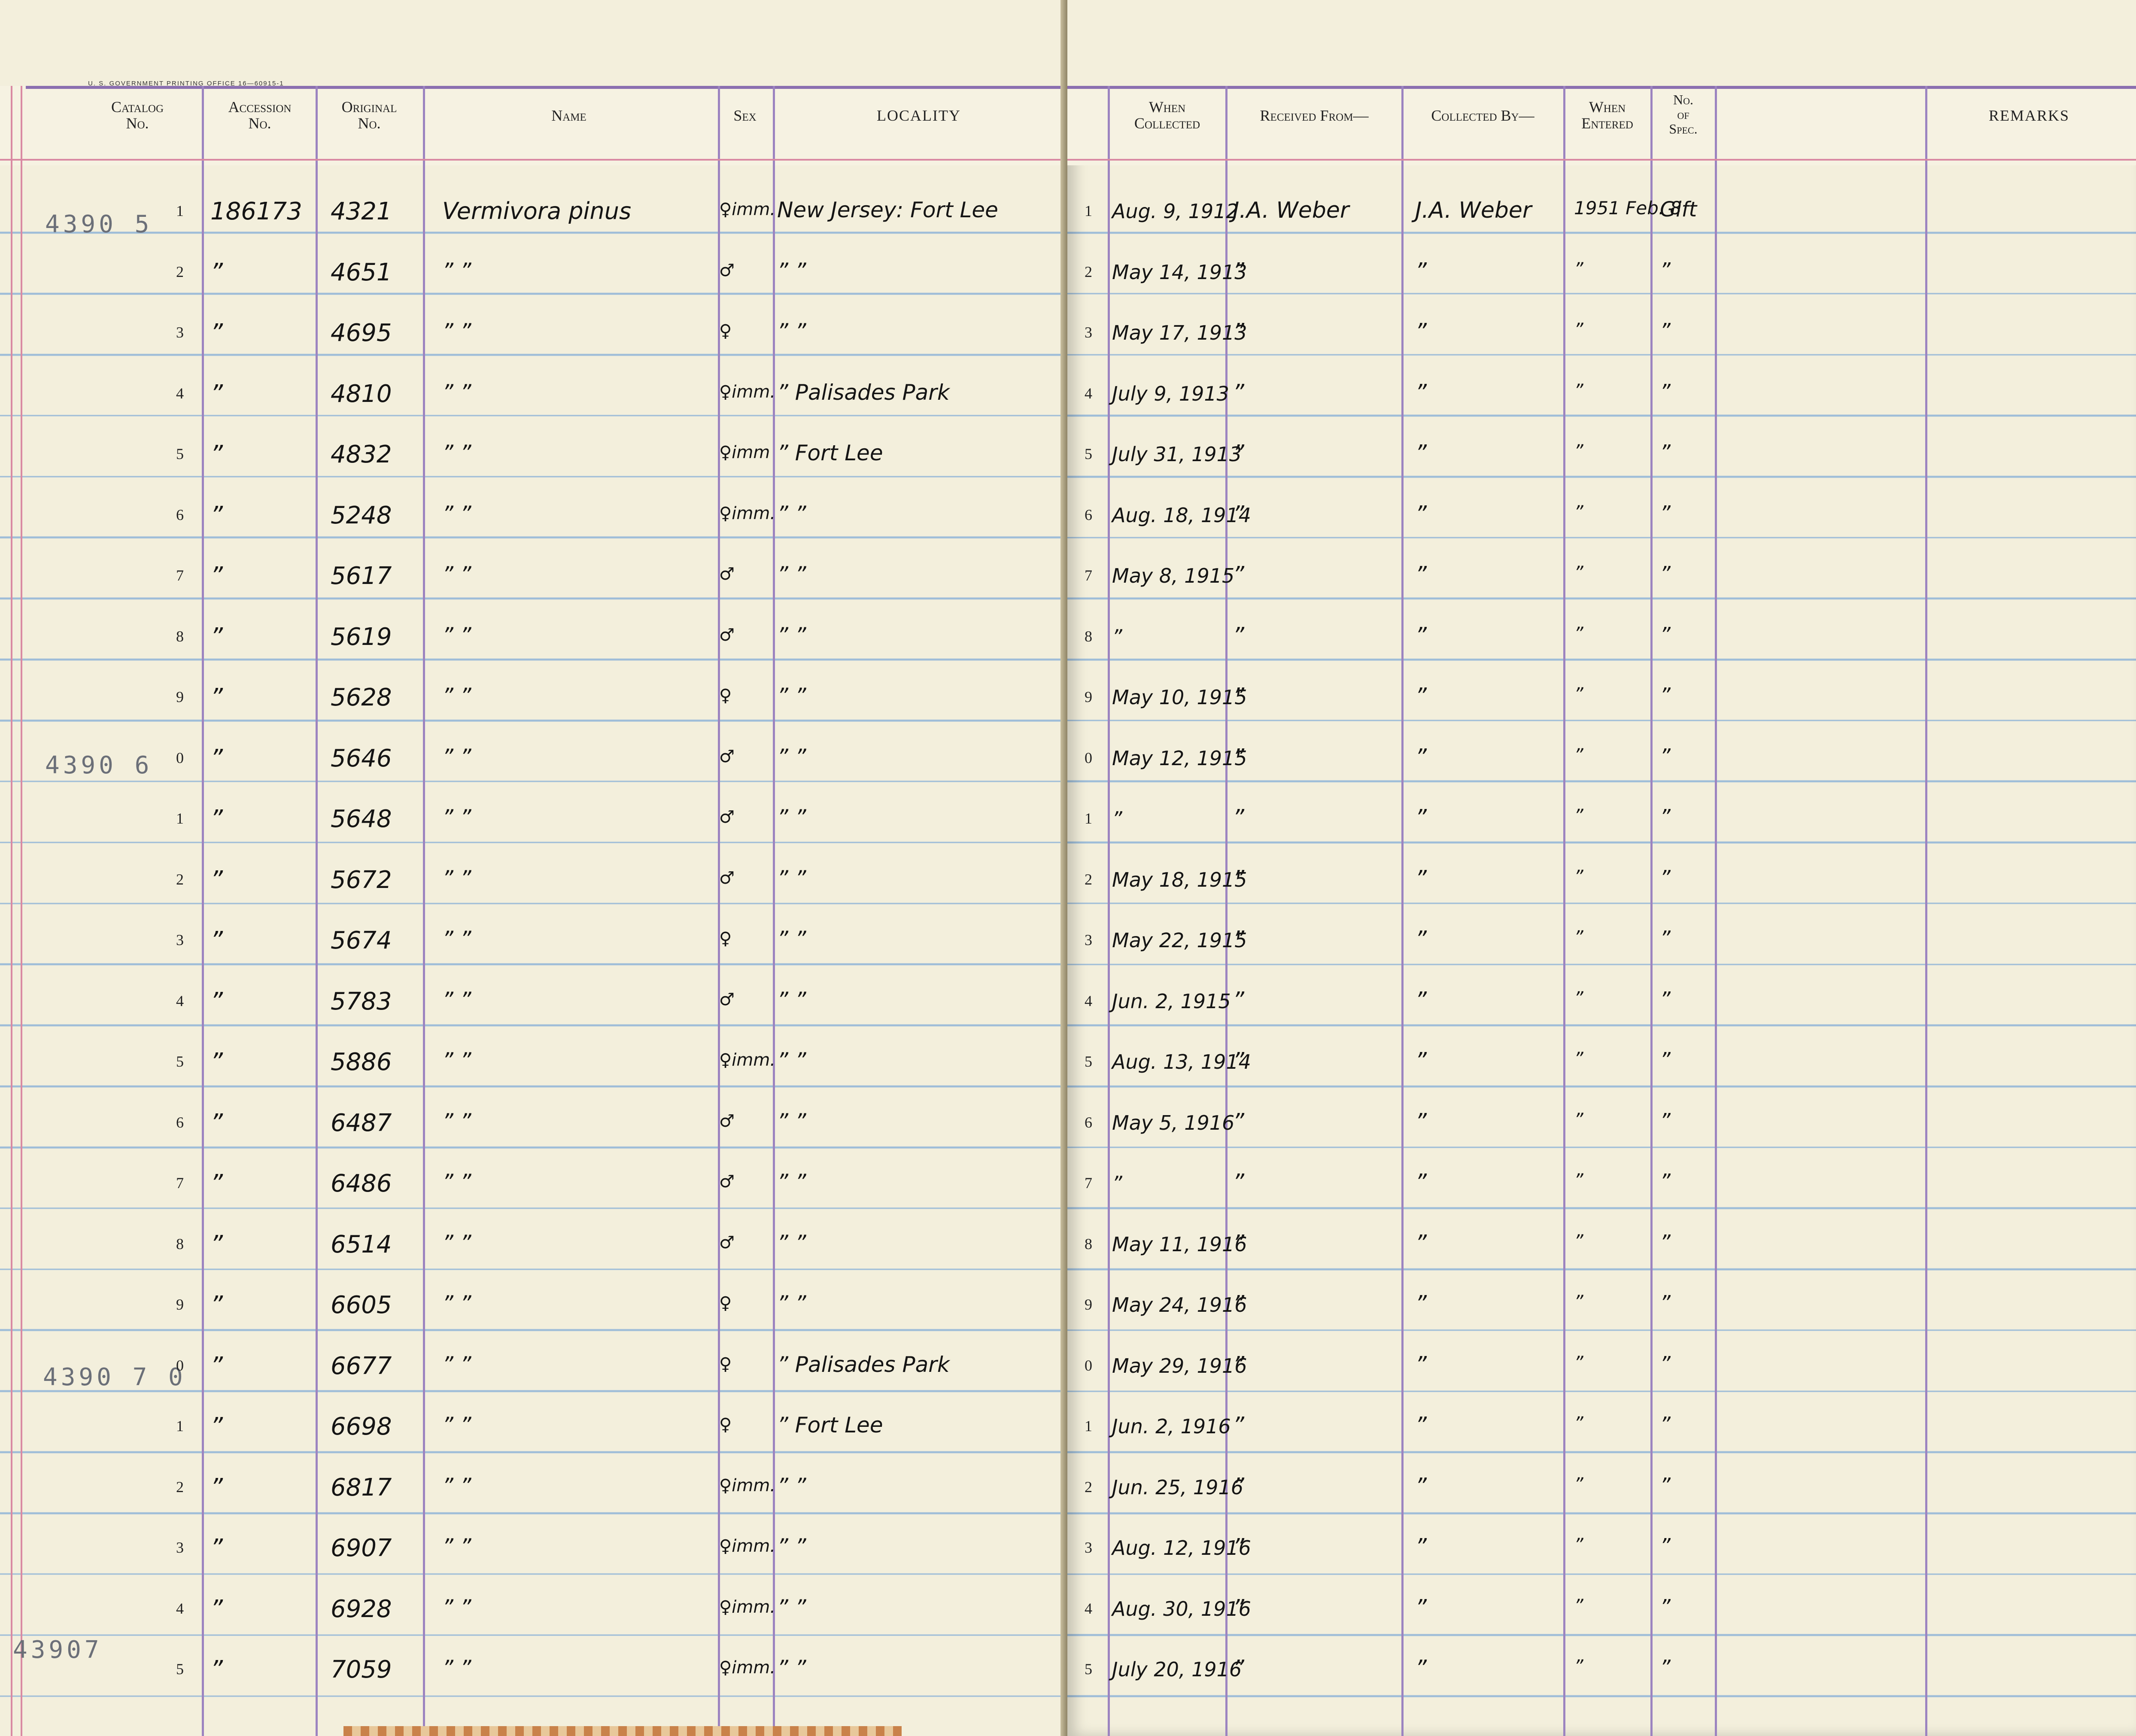 Image resolution: width=2136 pixels, height=1736 pixels. I want to click on accession-no: 186173, so click(256, 212).